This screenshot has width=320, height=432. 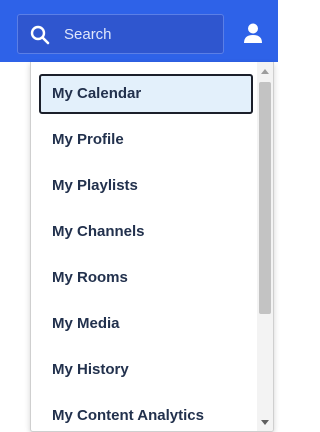 I want to click on menu-item-my-history: My History, so click(x=146, y=370).